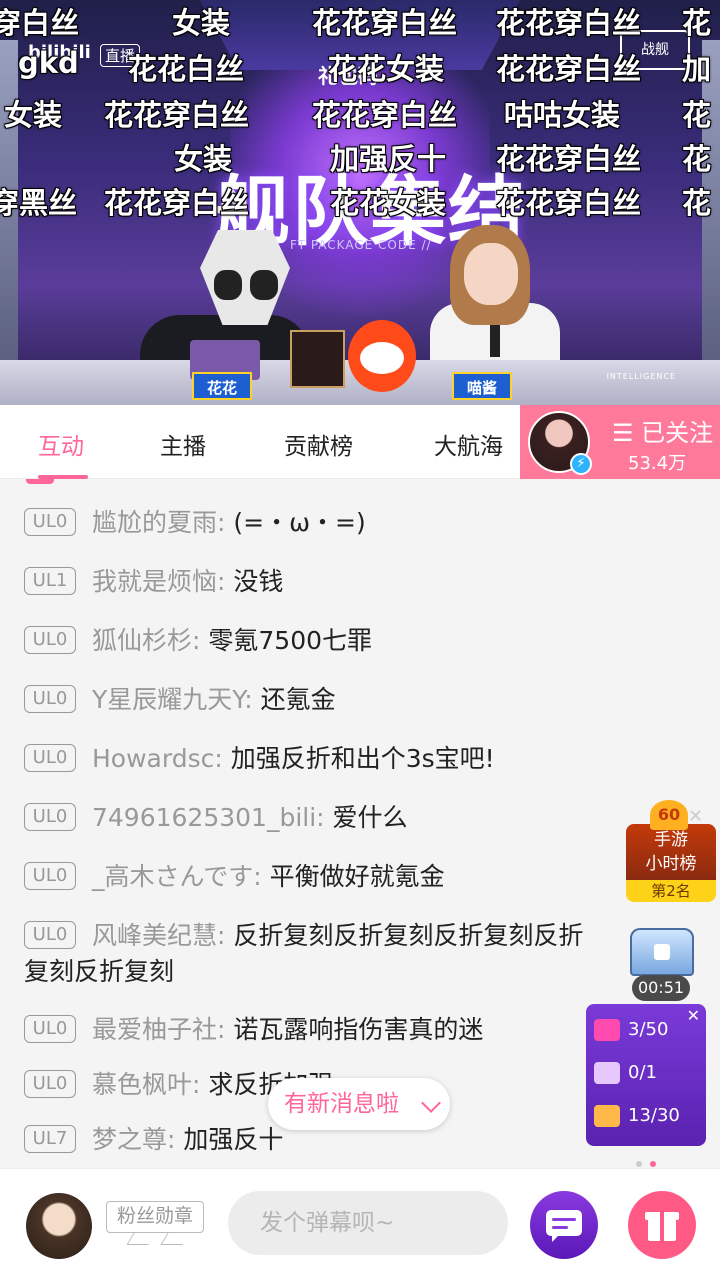 Image resolution: width=720 pixels, height=1280 pixels. What do you see at coordinates (222, 386) in the screenshot?
I see `nameplate-left: 花花` at bounding box center [222, 386].